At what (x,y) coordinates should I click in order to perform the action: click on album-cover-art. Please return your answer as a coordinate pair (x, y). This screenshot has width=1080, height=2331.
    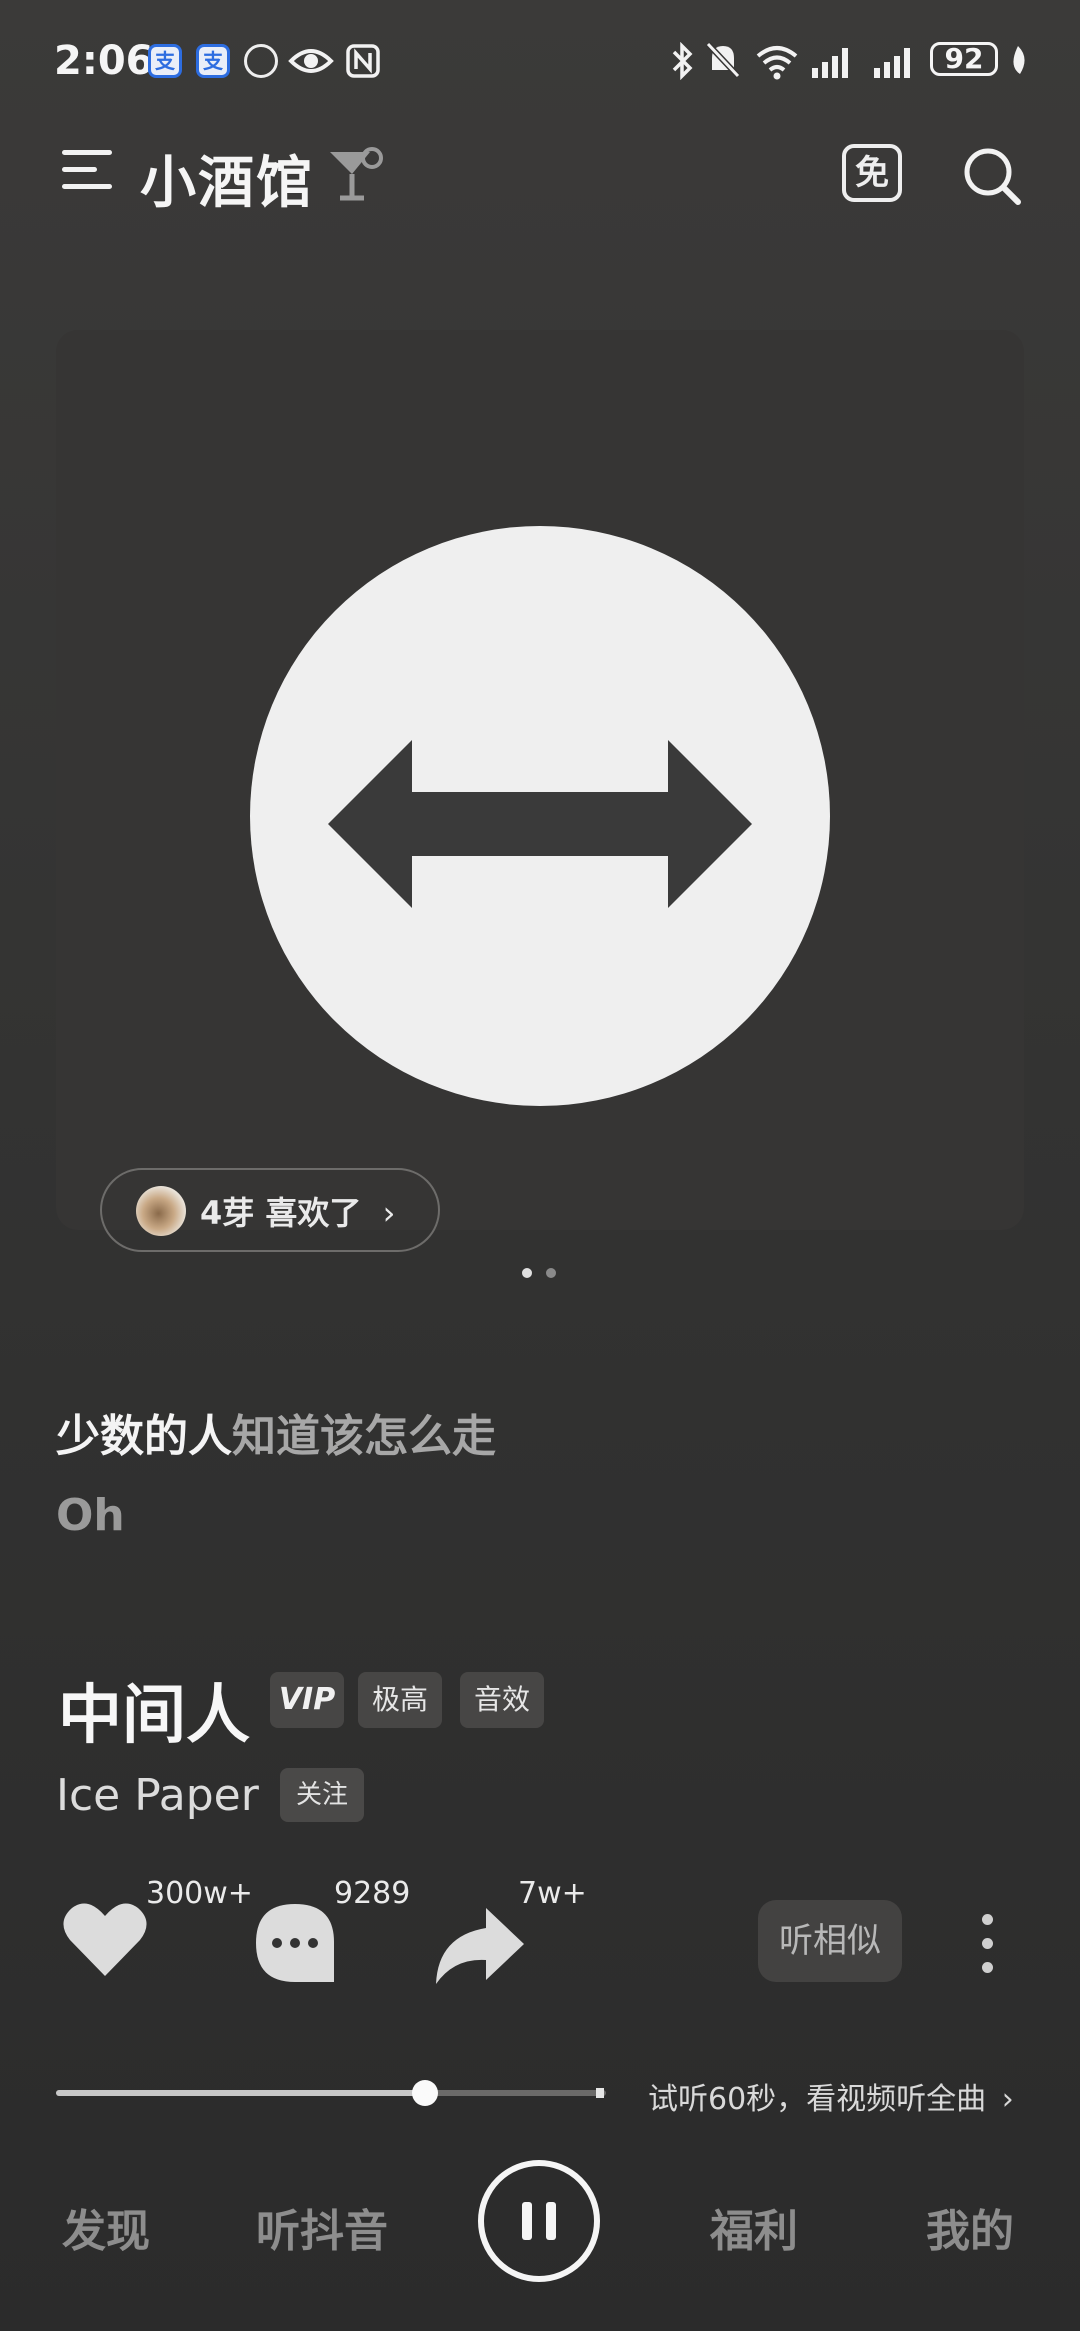
    Looking at the image, I should click on (540, 816).